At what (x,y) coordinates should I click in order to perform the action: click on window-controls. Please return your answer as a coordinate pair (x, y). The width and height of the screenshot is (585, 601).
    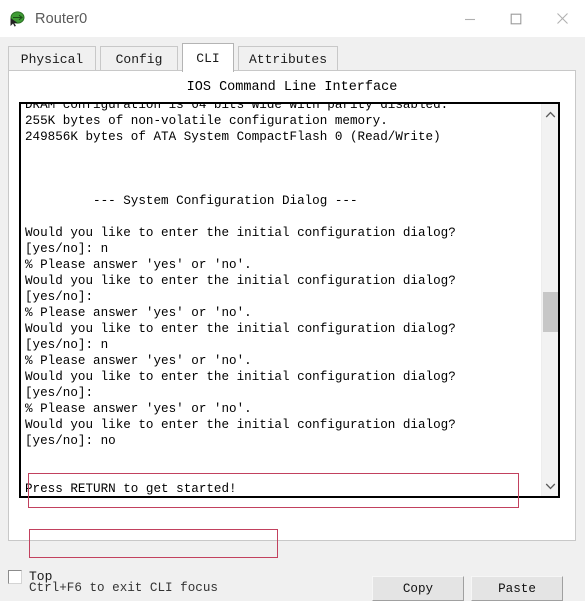
    Looking at the image, I should click on (516, 18).